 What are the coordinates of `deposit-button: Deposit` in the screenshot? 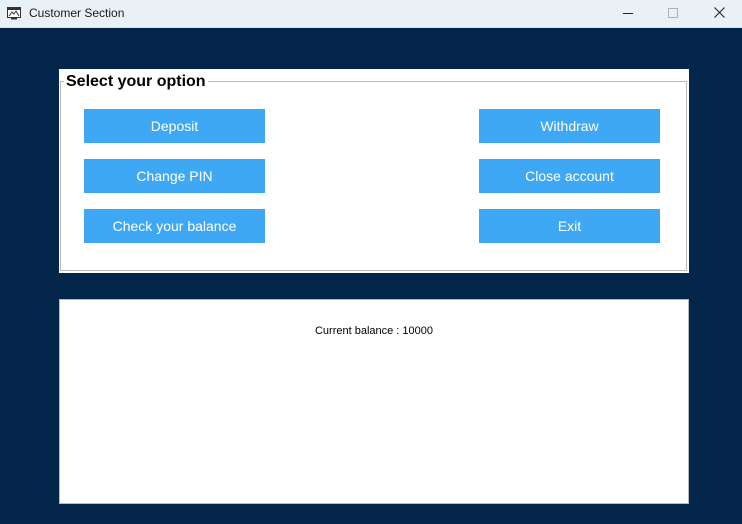 It's located at (174, 126).